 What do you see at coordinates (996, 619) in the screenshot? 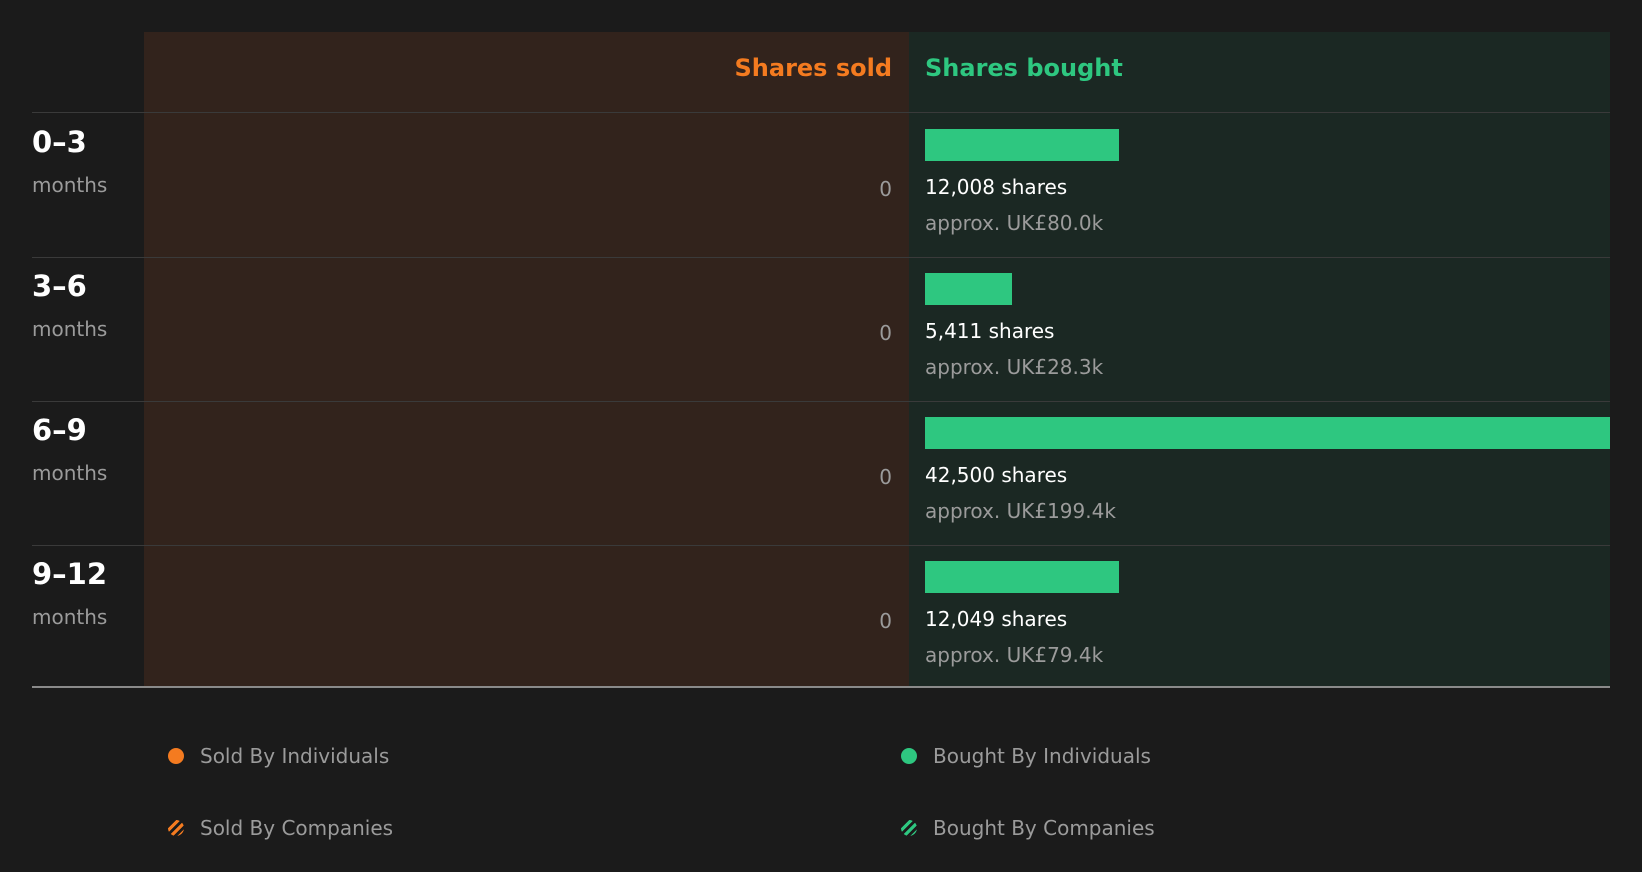
I see `bought-shares-label: 12,049 shares` at bounding box center [996, 619].